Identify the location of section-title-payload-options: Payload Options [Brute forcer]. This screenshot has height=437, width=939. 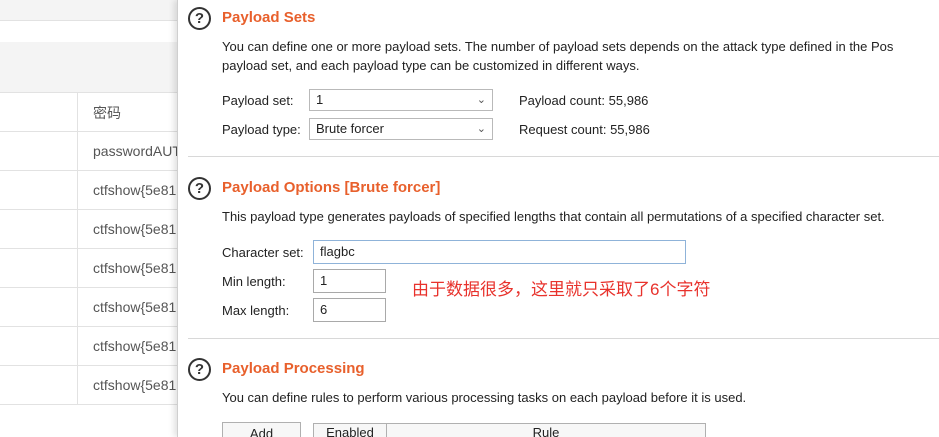
(331, 187).